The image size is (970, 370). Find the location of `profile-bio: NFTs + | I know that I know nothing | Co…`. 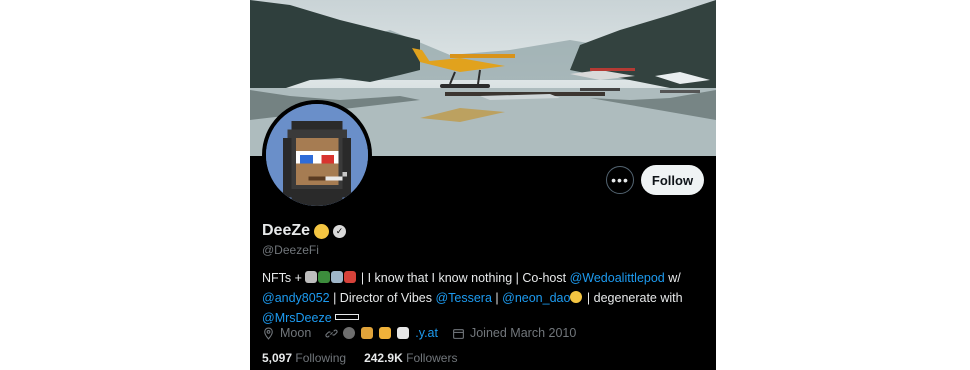

profile-bio: NFTs + | I know that I know nothing | Co… is located at coordinates (482, 298).